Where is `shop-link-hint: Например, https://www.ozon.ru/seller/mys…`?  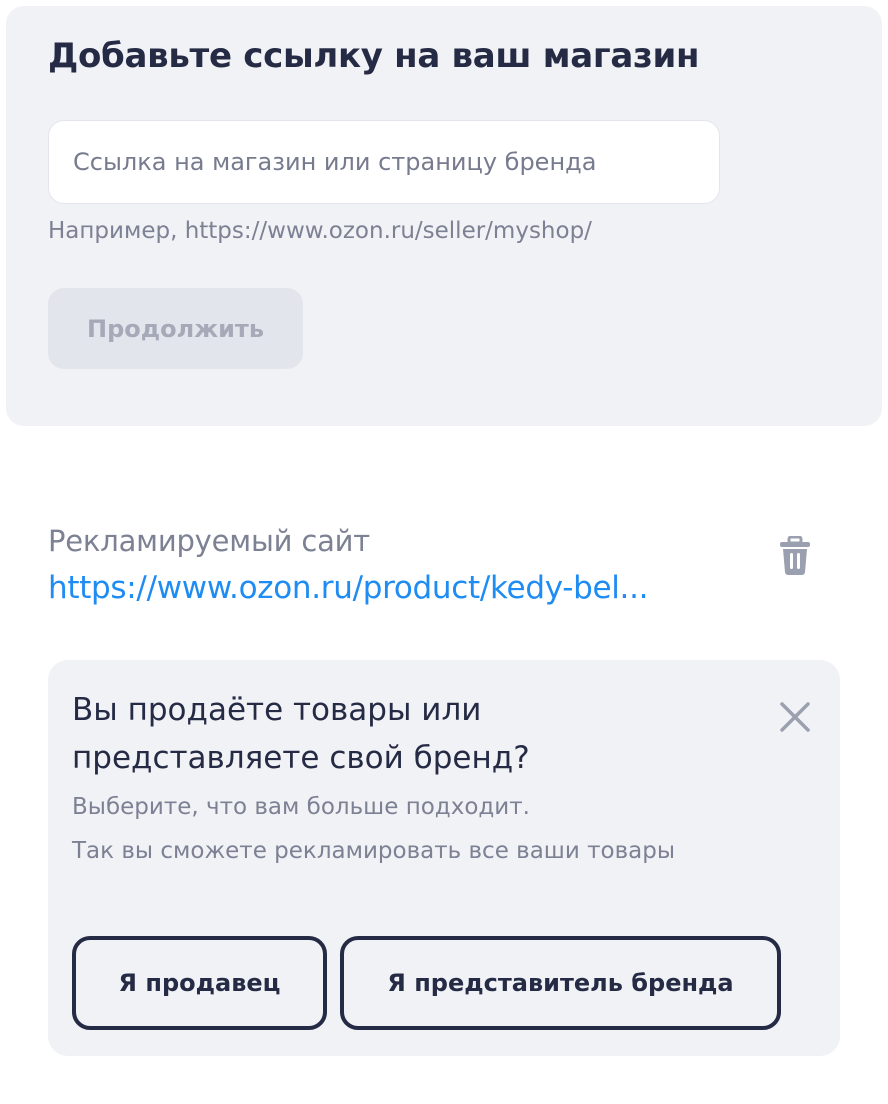
shop-link-hint: Например, https://www.ozon.ru/seller/mys… is located at coordinates (320, 231).